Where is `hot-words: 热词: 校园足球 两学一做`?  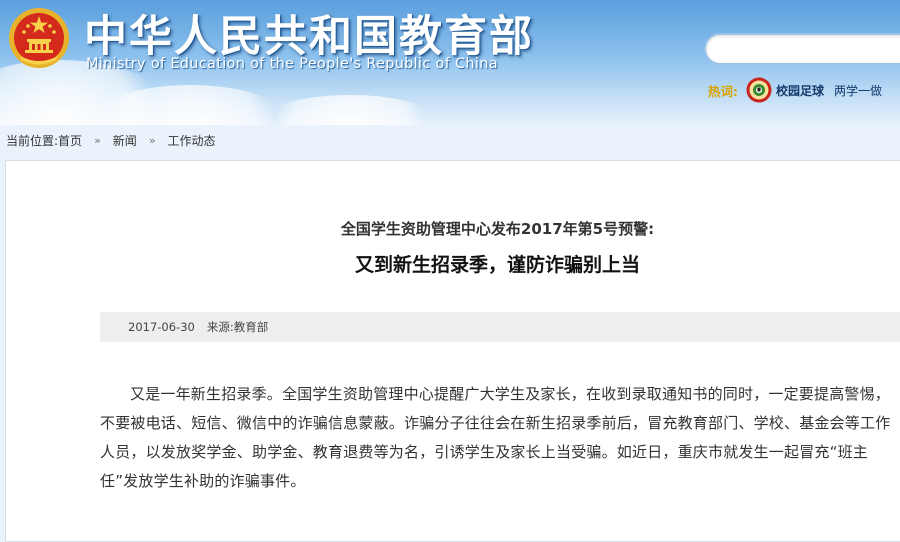 hot-words: 热词: 校园足球 两学一做 is located at coordinates (800, 90).